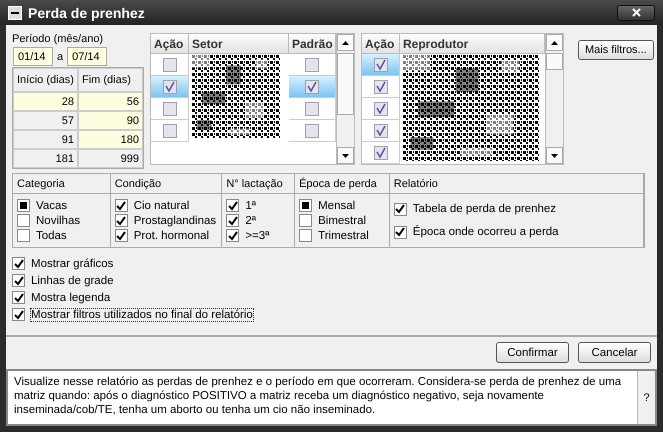  I want to click on option-label: Bimestral, so click(342, 220).